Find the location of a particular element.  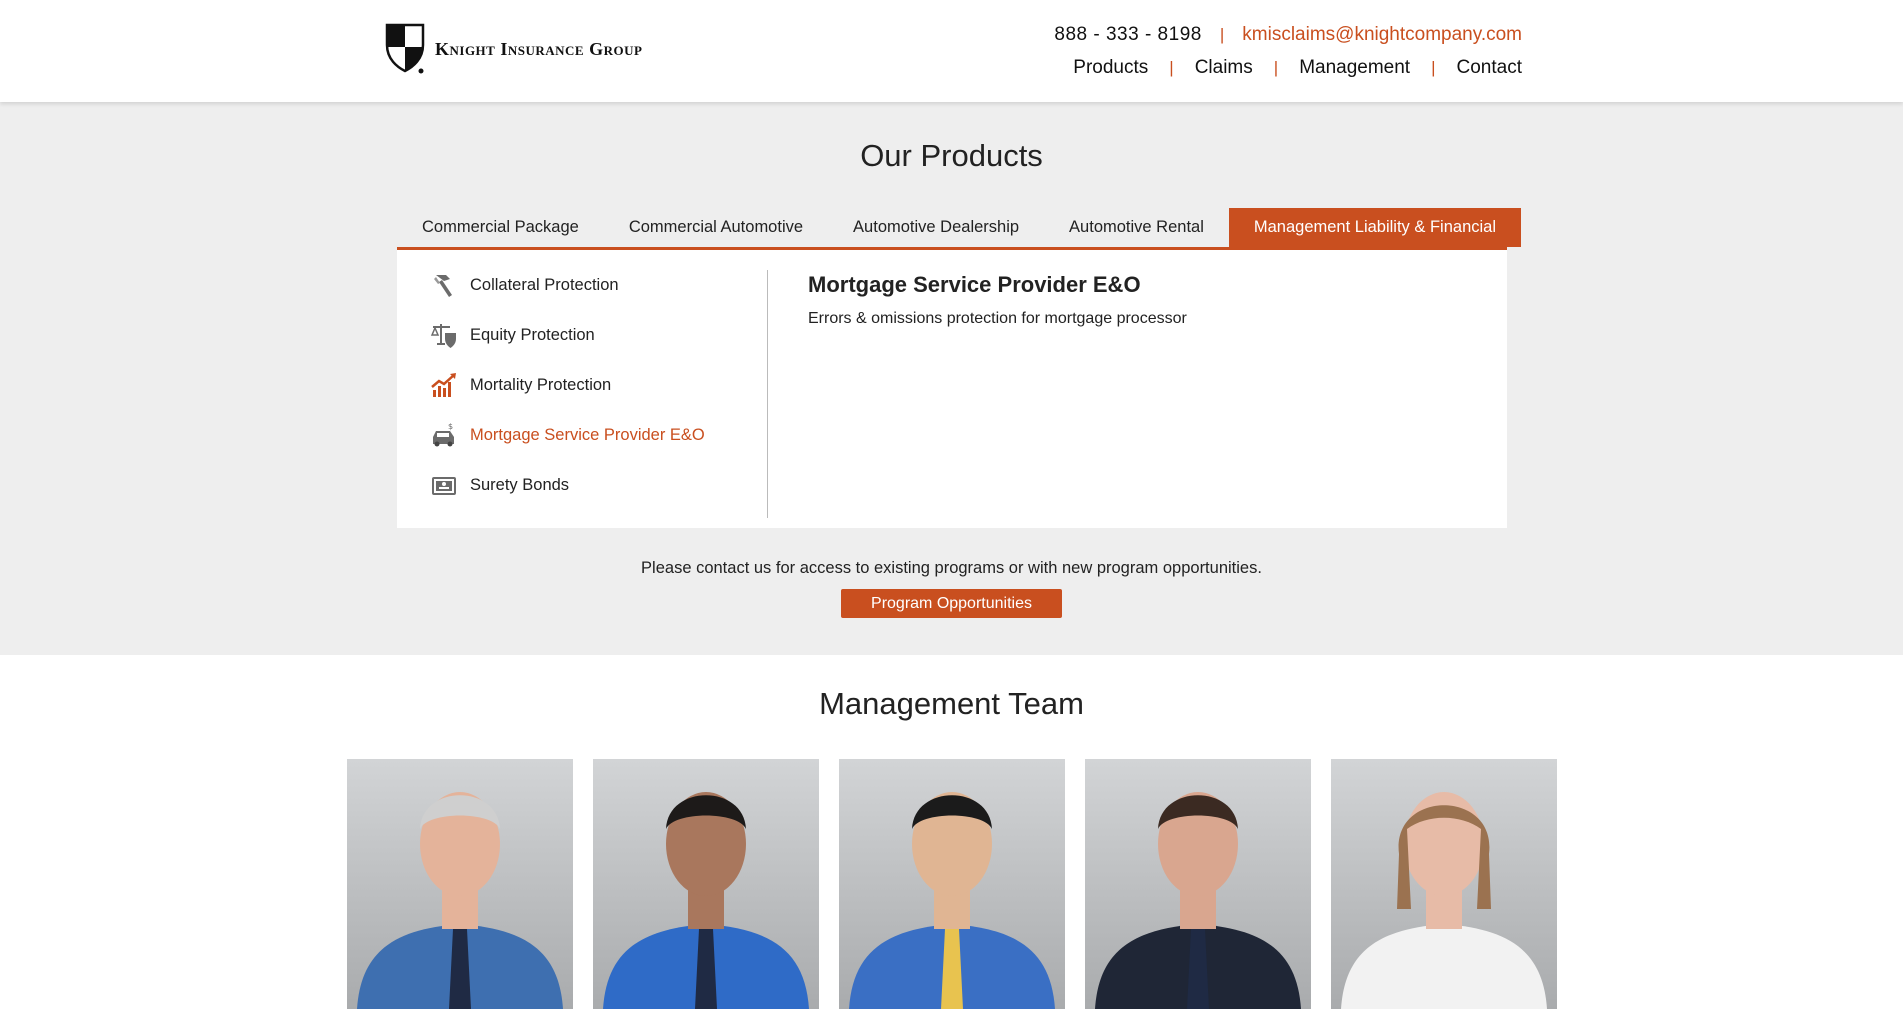

email-link: kmisclaims@knightcompany.com is located at coordinates (1382, 35).